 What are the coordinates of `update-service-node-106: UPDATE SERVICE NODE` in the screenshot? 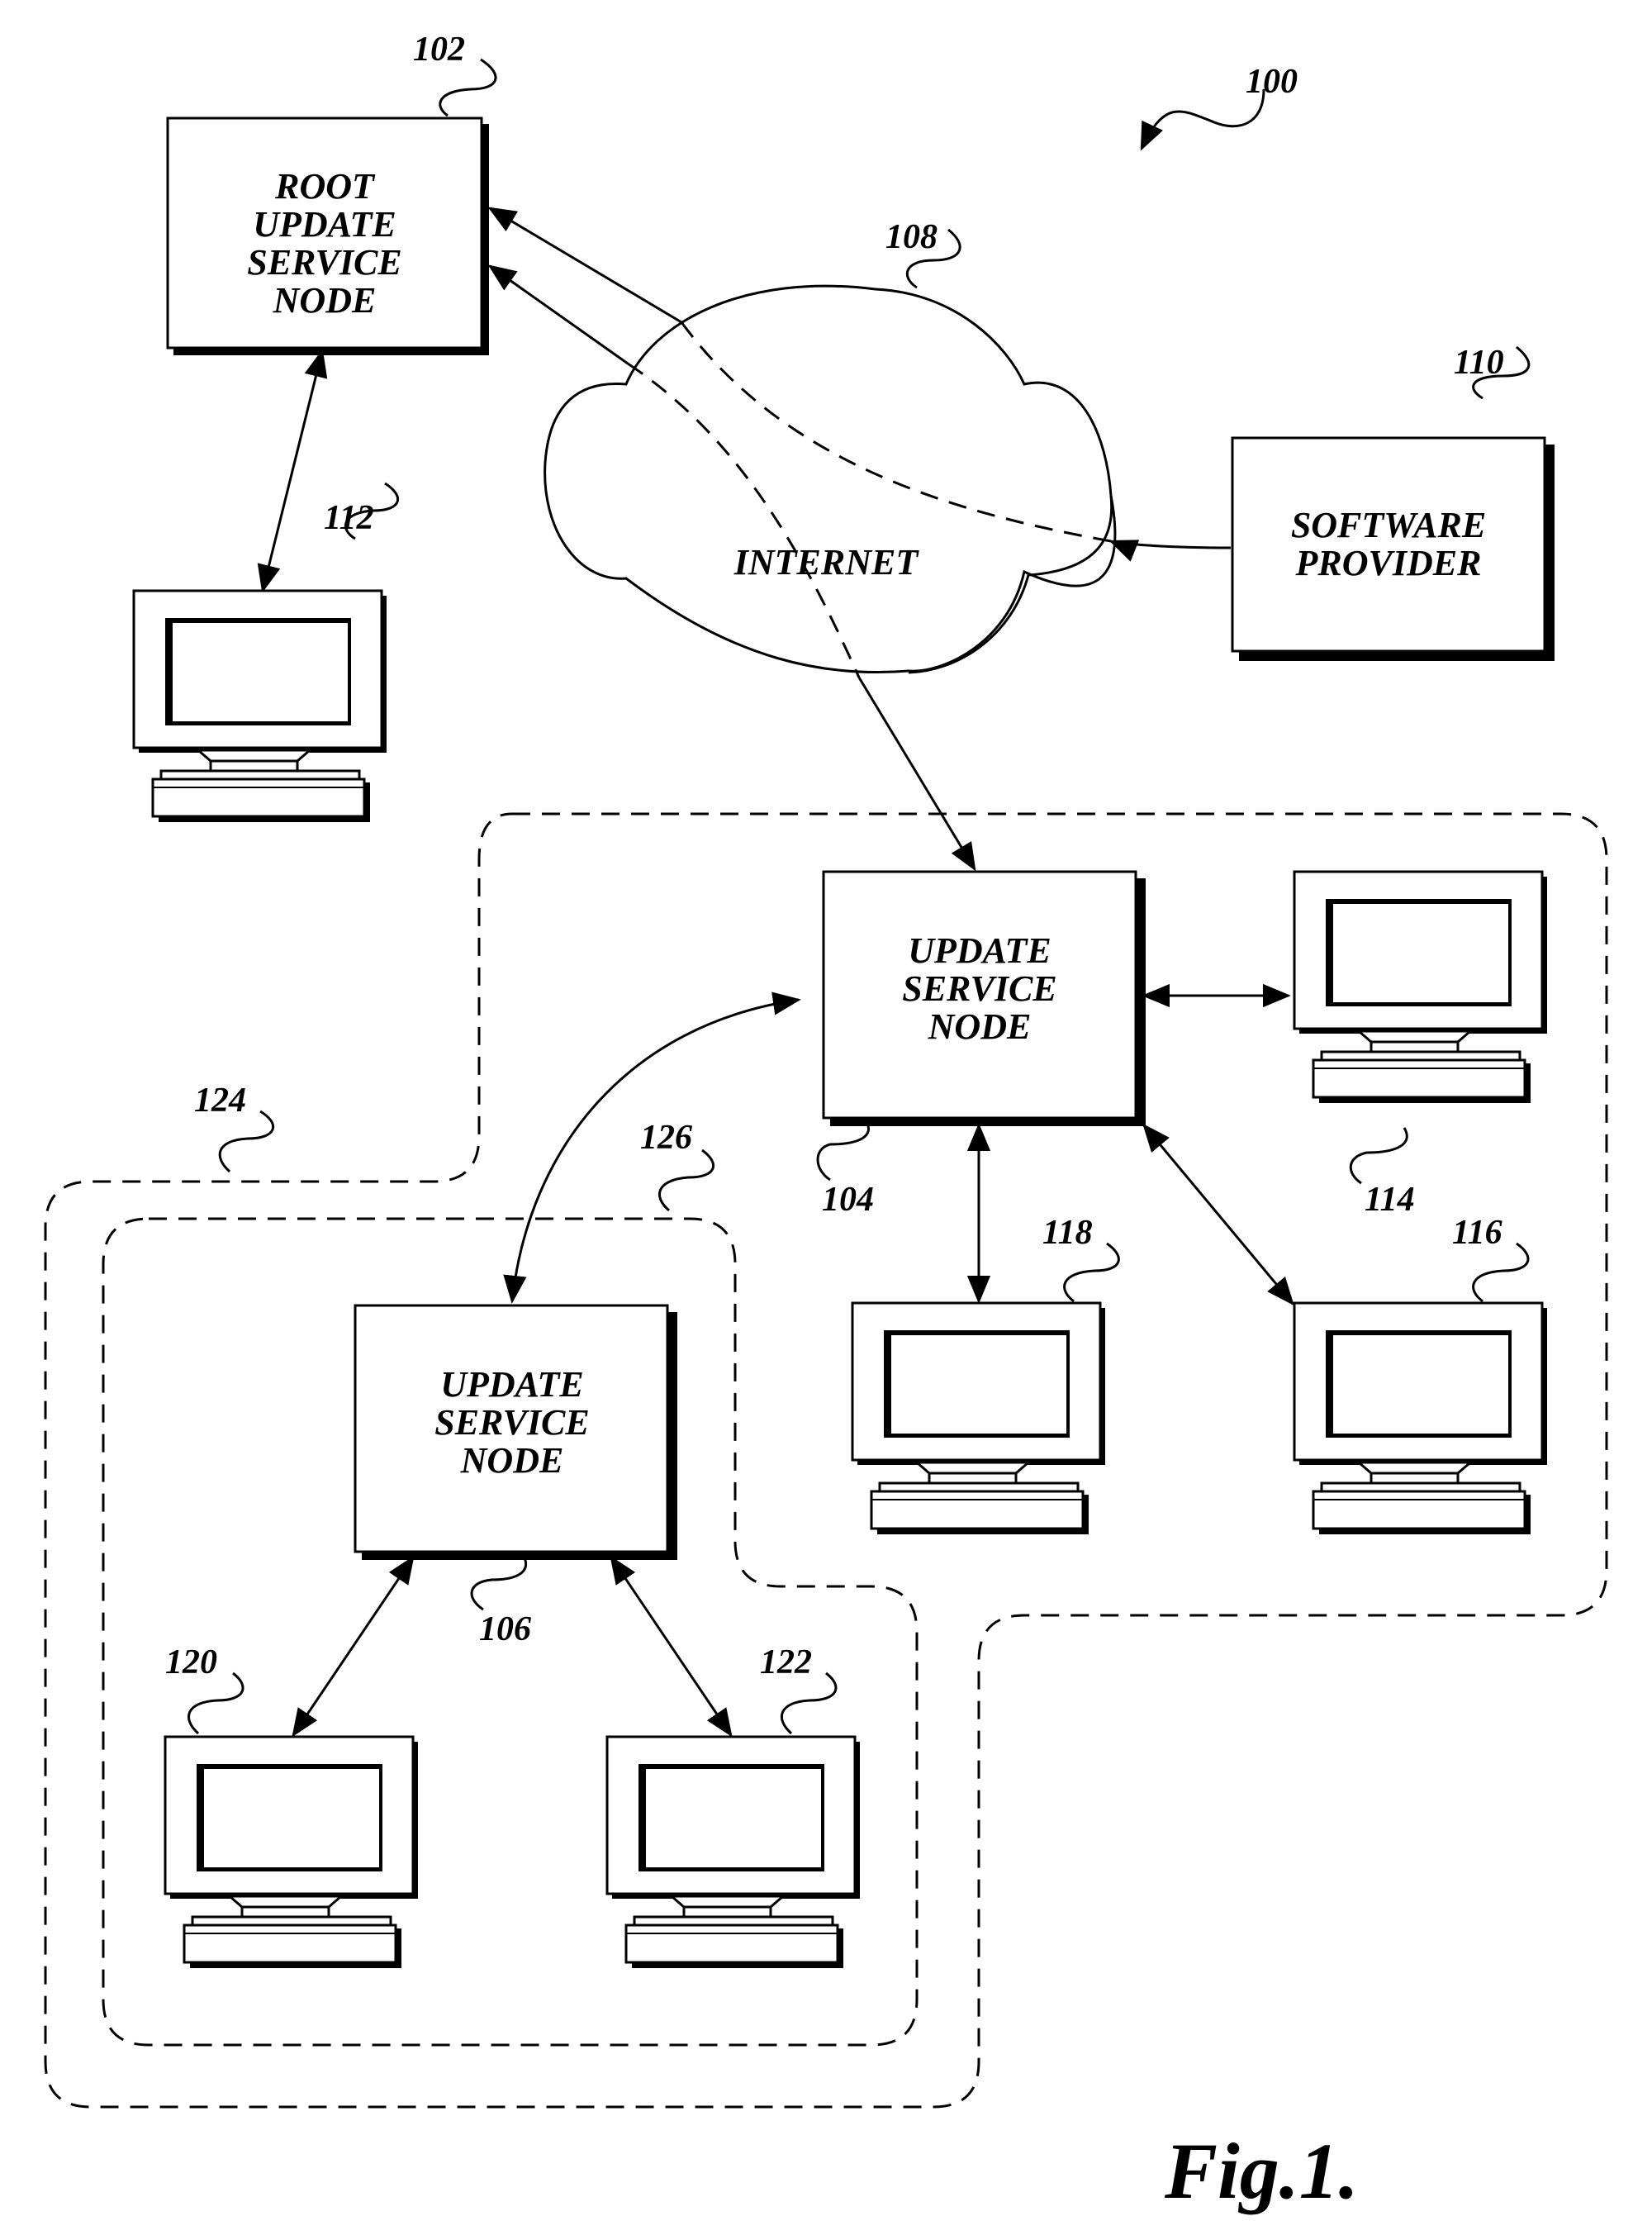 It's located at (515, 1432).